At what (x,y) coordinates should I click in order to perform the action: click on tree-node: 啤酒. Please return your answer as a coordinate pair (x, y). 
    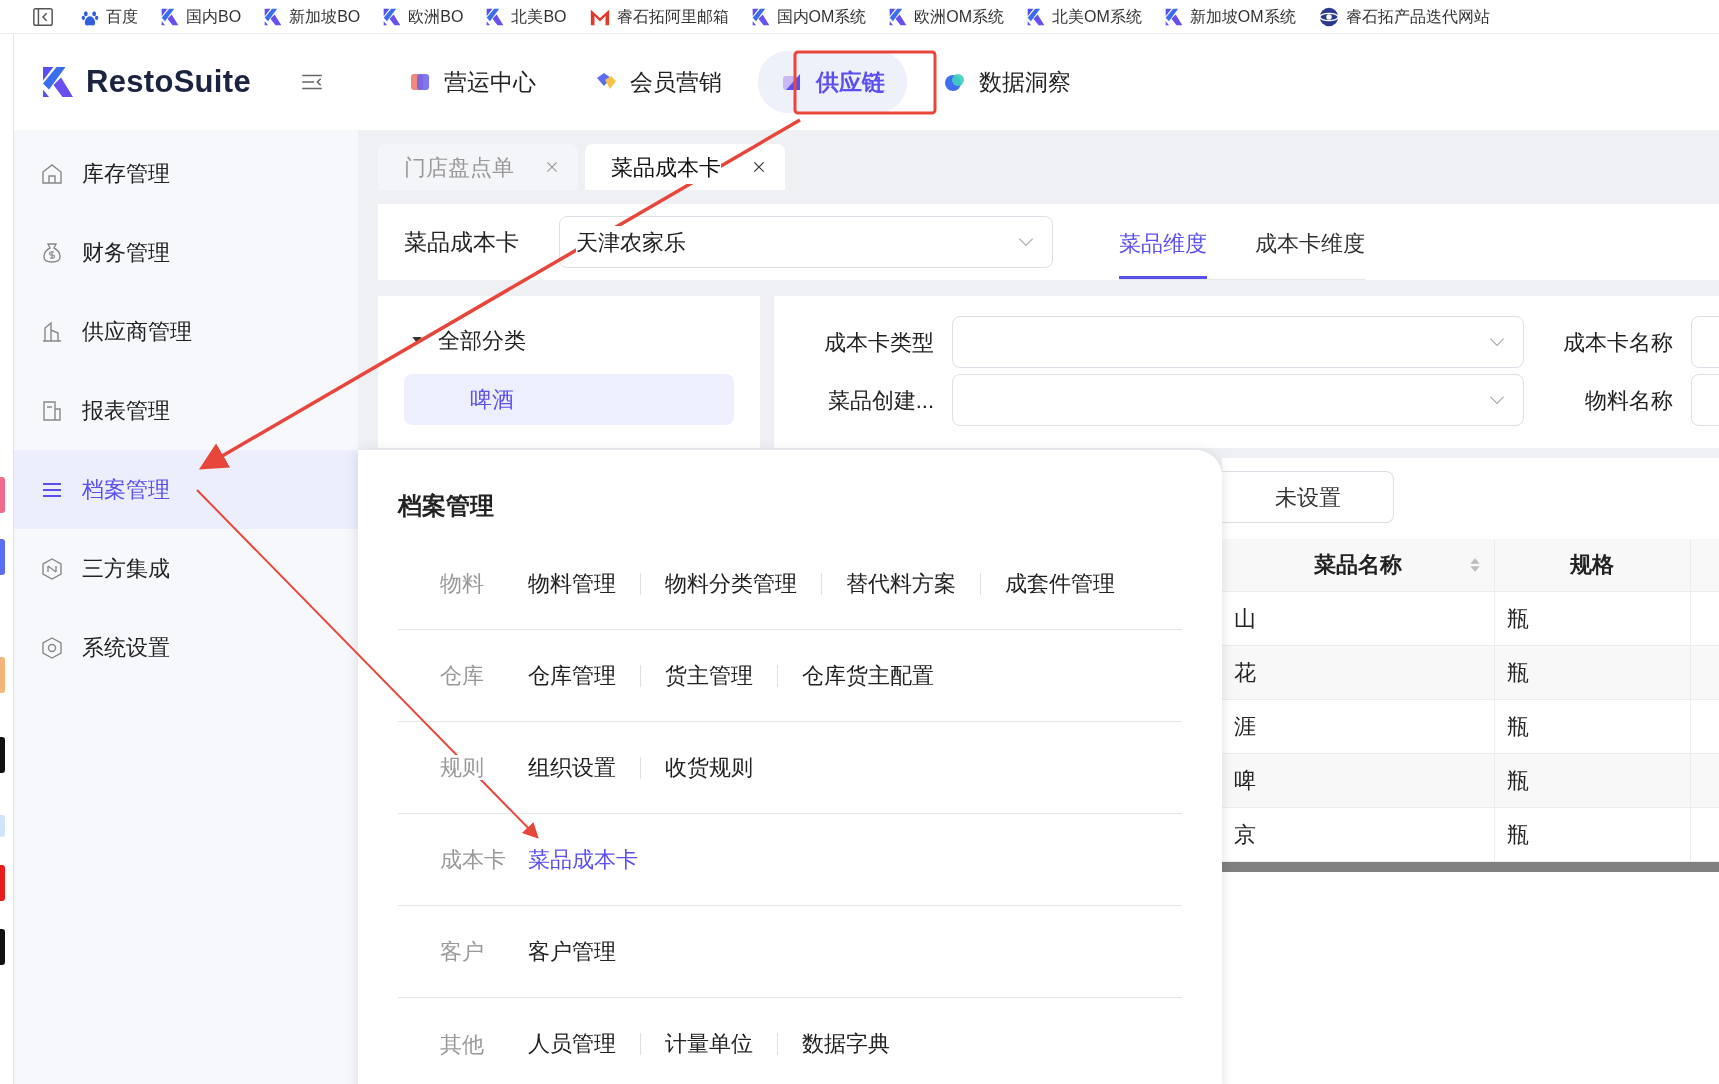
    Looking at the image, I should click on (569, 399).